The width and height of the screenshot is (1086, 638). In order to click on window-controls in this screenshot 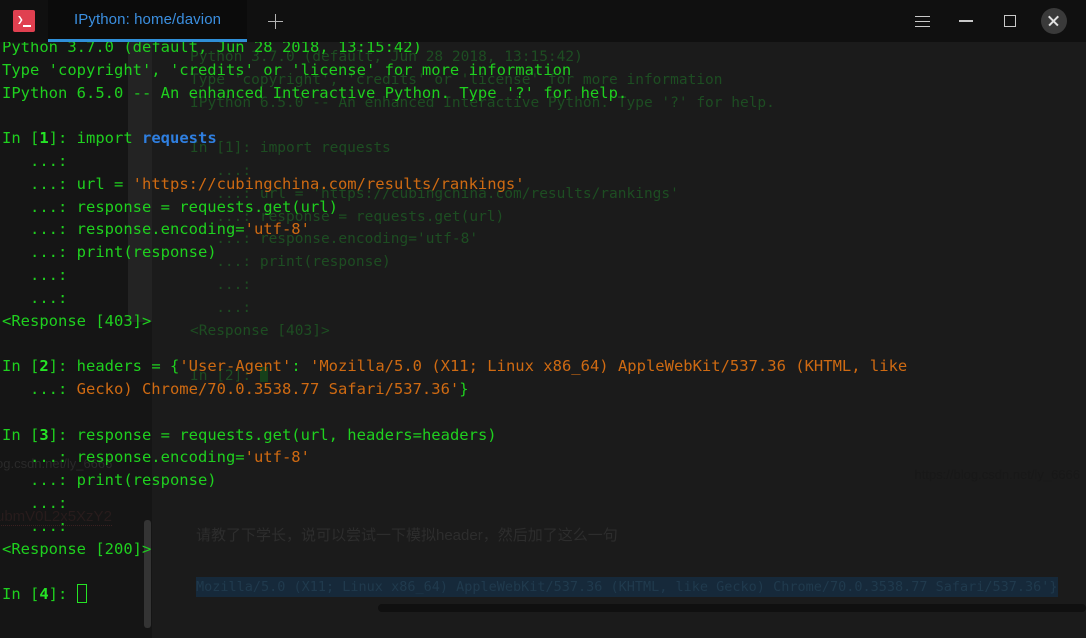, I will do `click(993, 21)`.